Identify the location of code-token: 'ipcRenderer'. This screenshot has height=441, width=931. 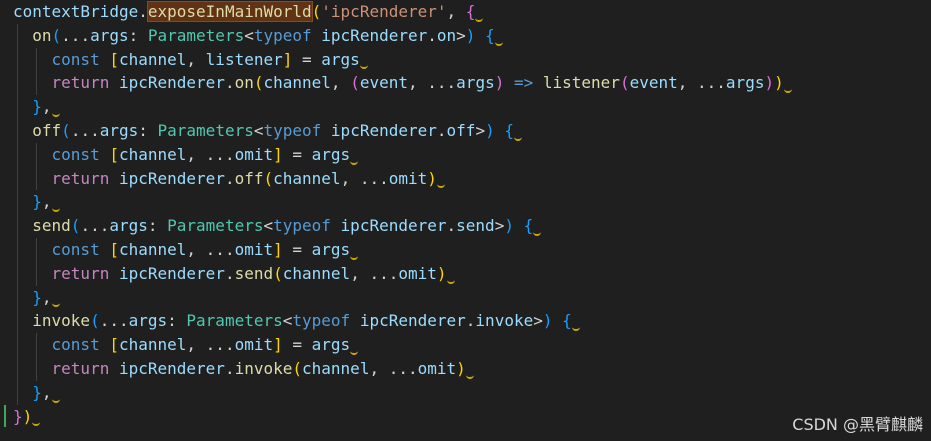
(384, 11).